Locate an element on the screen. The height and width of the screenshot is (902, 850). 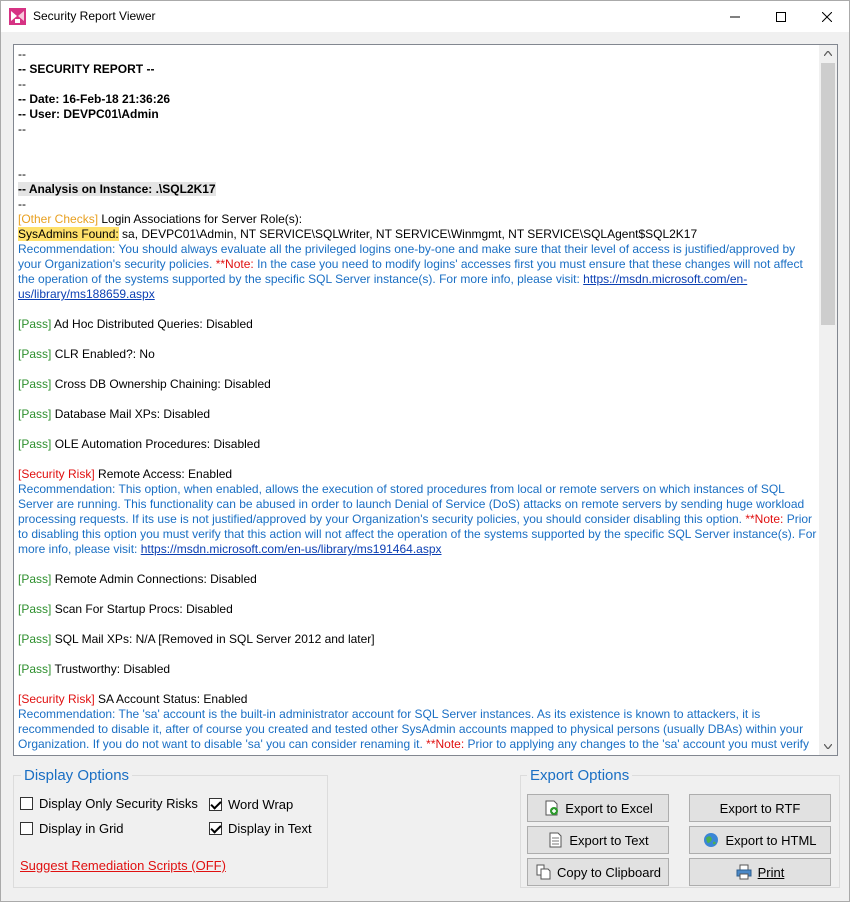
maximize-button is located at coordinates (781, 16).